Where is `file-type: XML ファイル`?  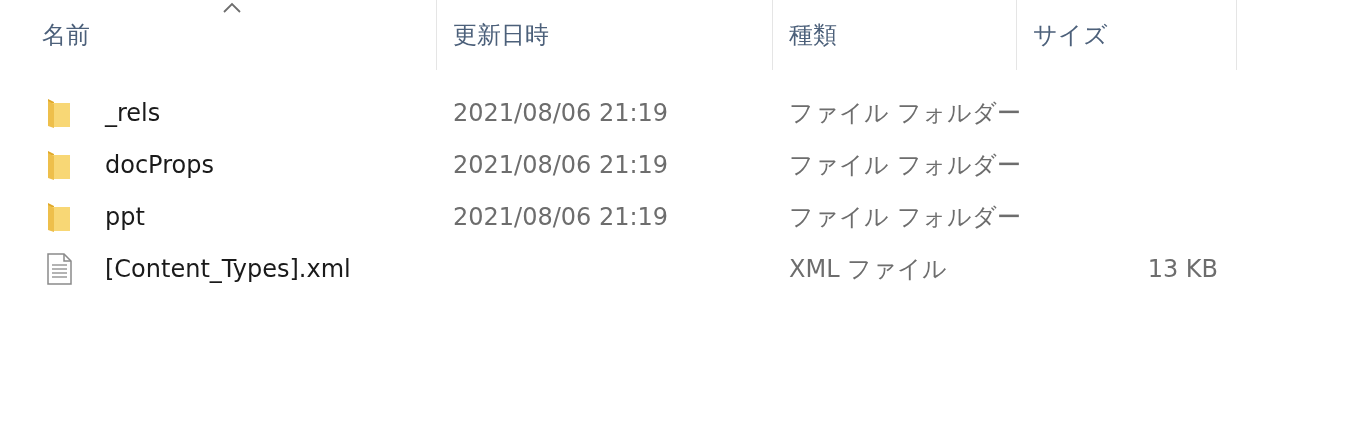 file-type: XML ファイル is located at coordinates (868, 269).